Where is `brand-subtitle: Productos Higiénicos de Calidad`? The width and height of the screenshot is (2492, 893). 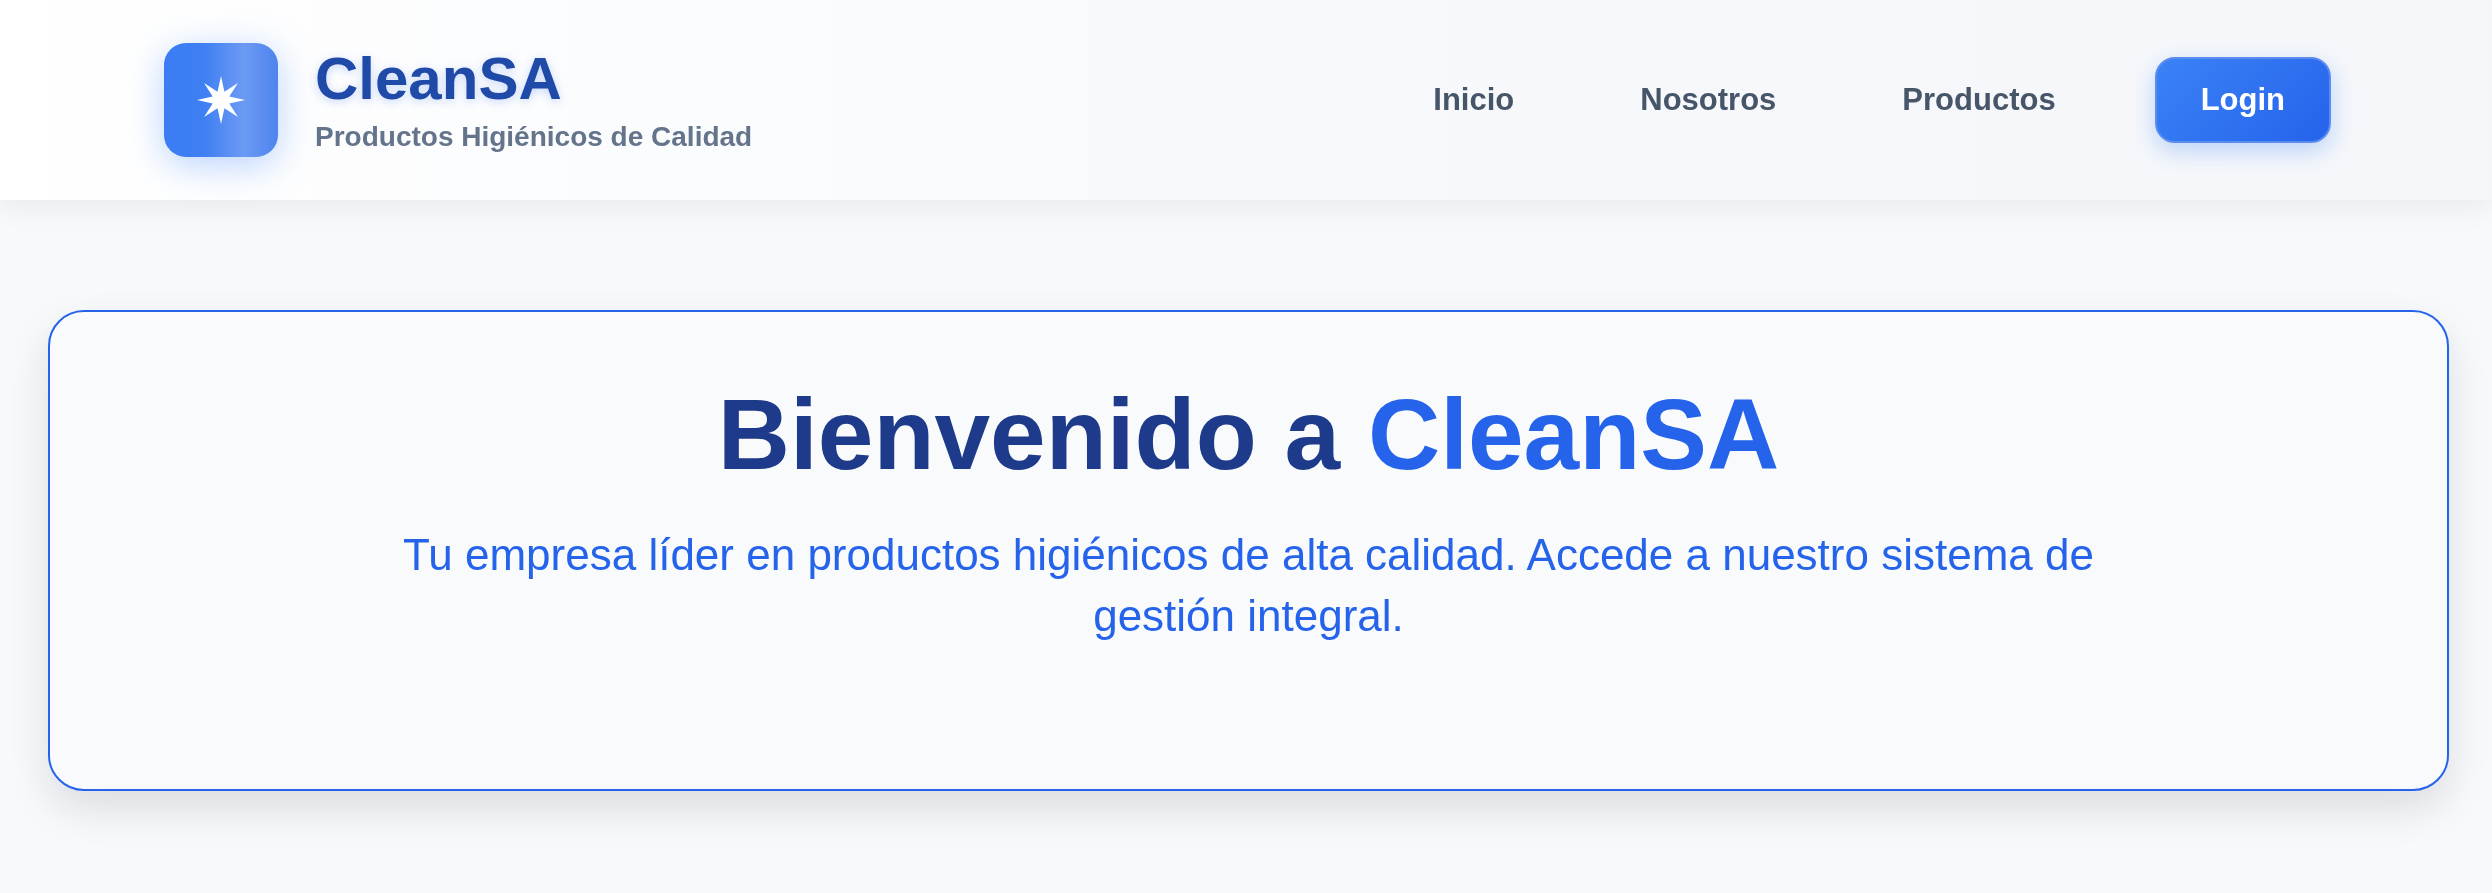 brand-subtitle: Productos Higiénicos de Calidad is located at coordinates (534, 137).